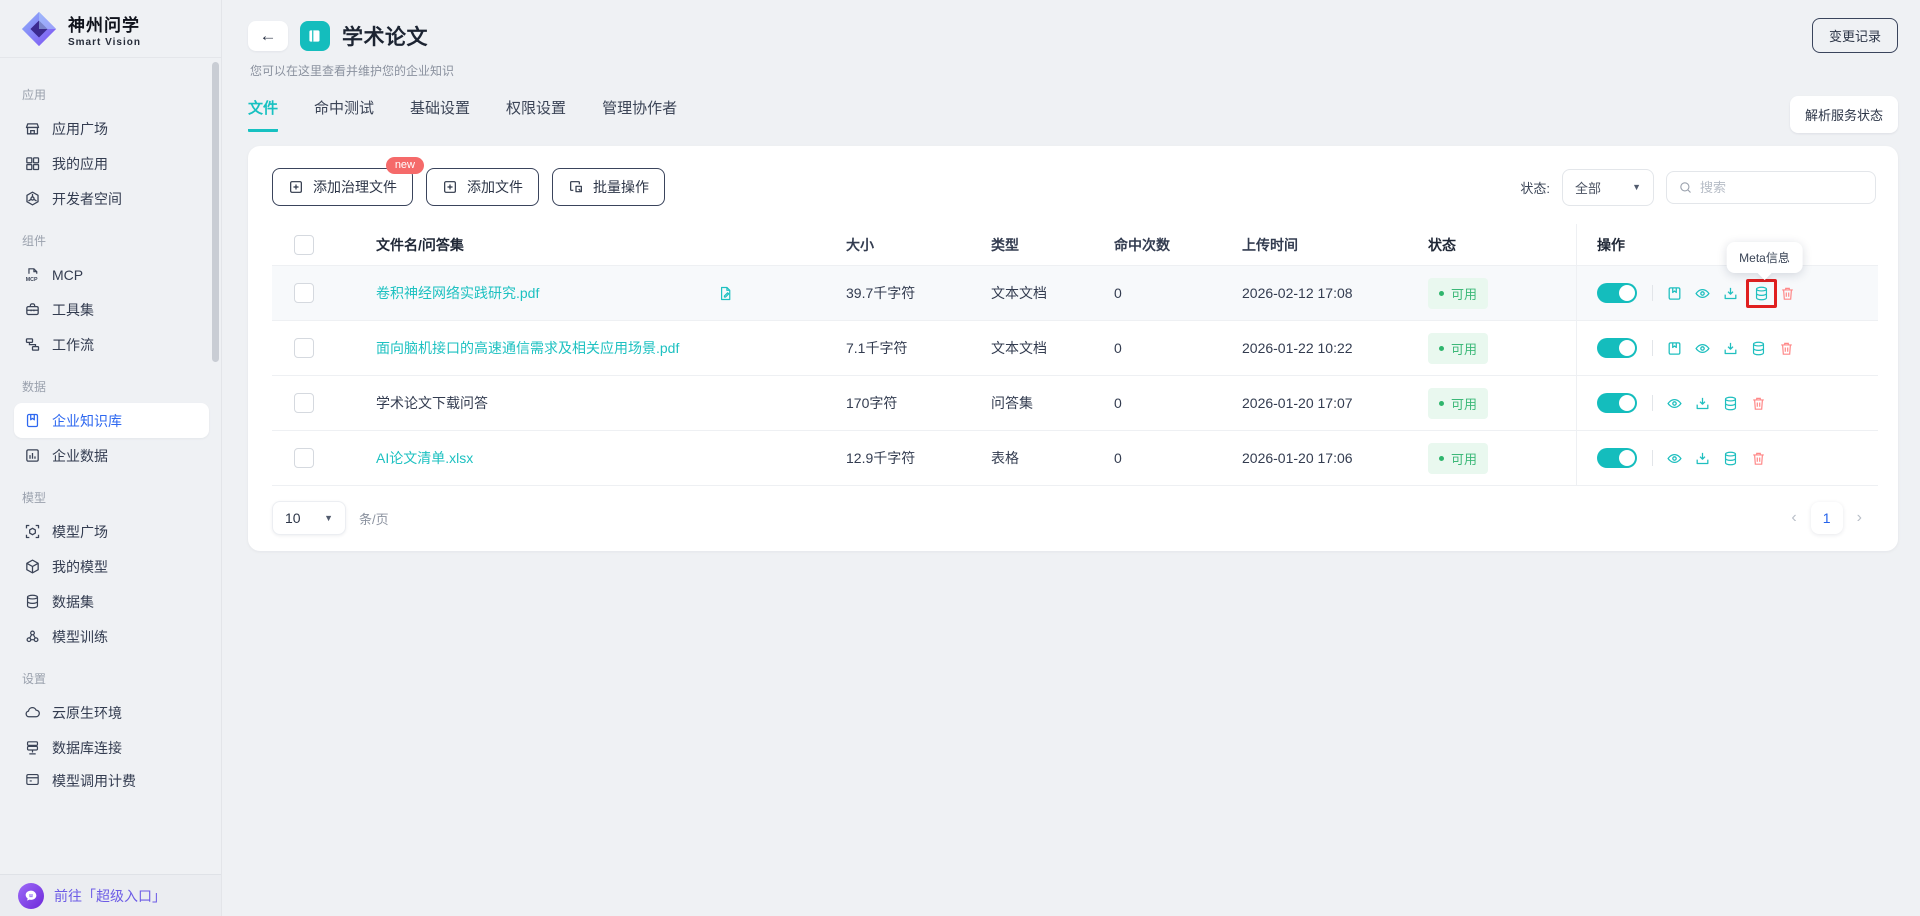 The width and height of the screenshot is (1920, 916). I want to click on parse-service-status-button: 解析服务状态, so click(1843, 114).